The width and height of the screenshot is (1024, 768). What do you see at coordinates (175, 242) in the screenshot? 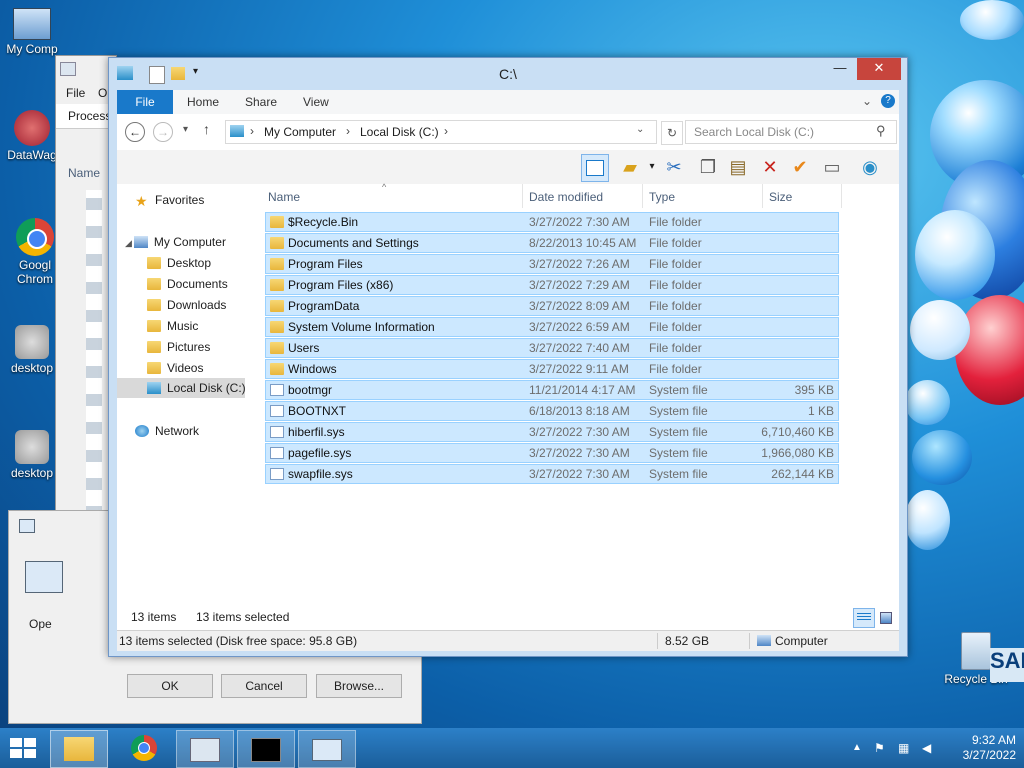
I see `nav-my-computer: ◢ My Computer` at bounding box center [175, 242].